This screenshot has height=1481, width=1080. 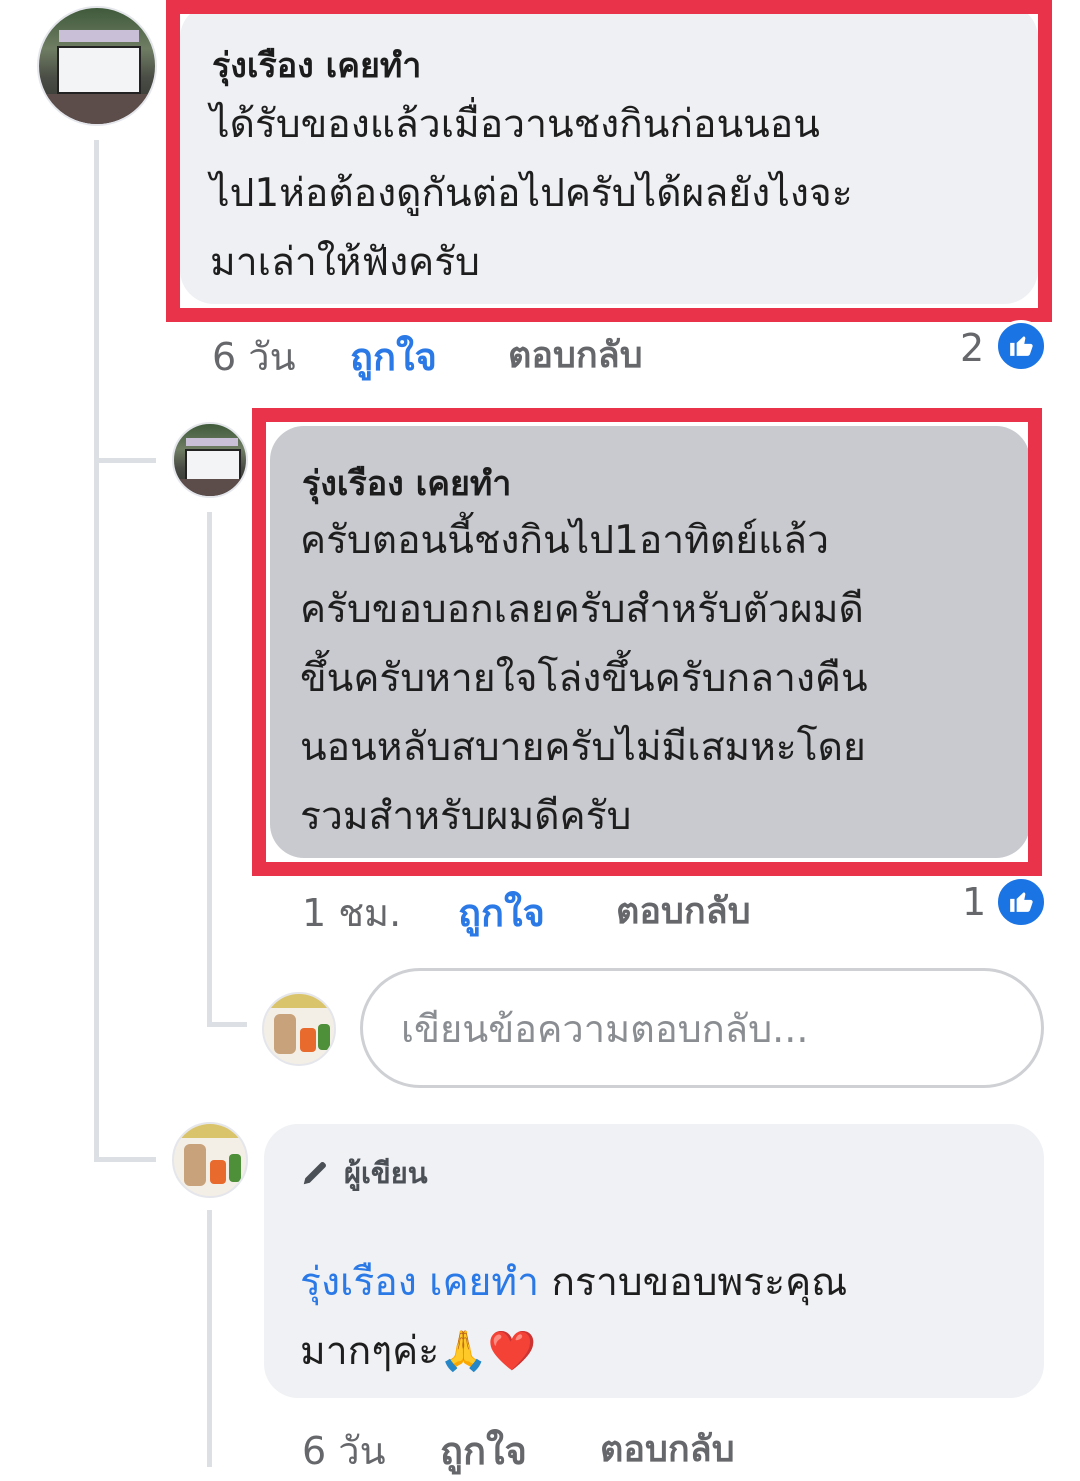 What do you see at coordinates (97, 66) in the screenshot?
I see `commenter-avatar` at bounding box center [97, 66].